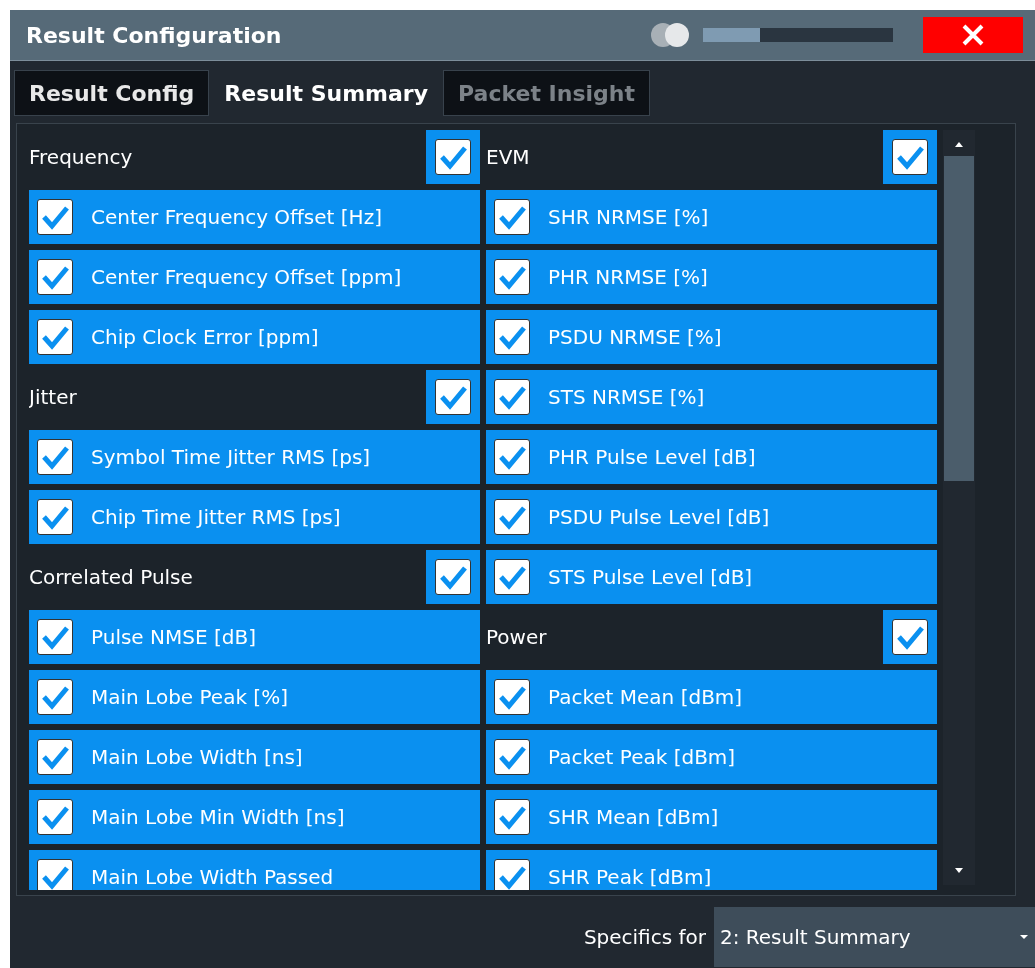  What do you see at coordinates (197, 757) in the screenshot?
I see `option-label: Main Lobe Width [ns]` at bounding box center [197, 757].